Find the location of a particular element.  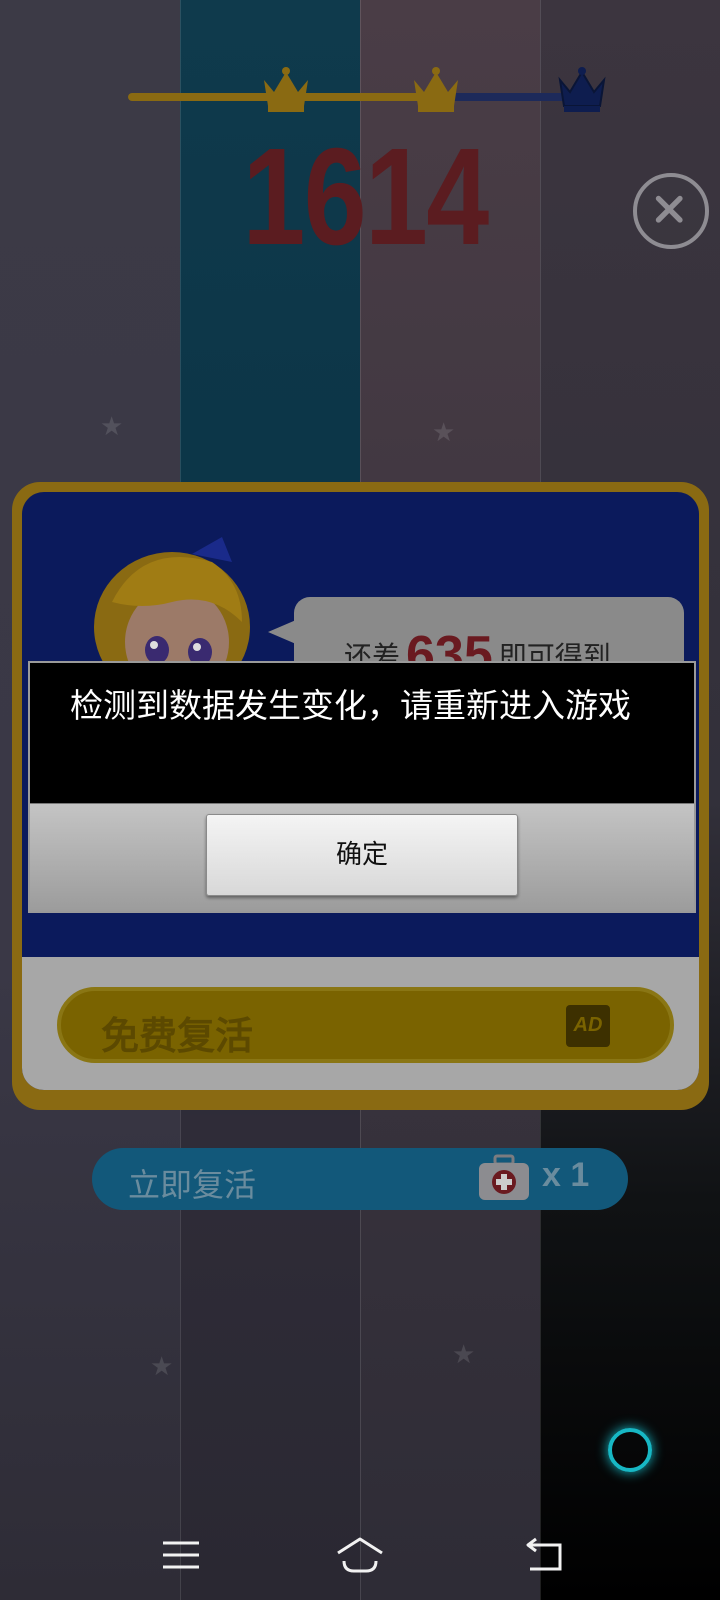

back-icon is located at coordinates (548, 1555).